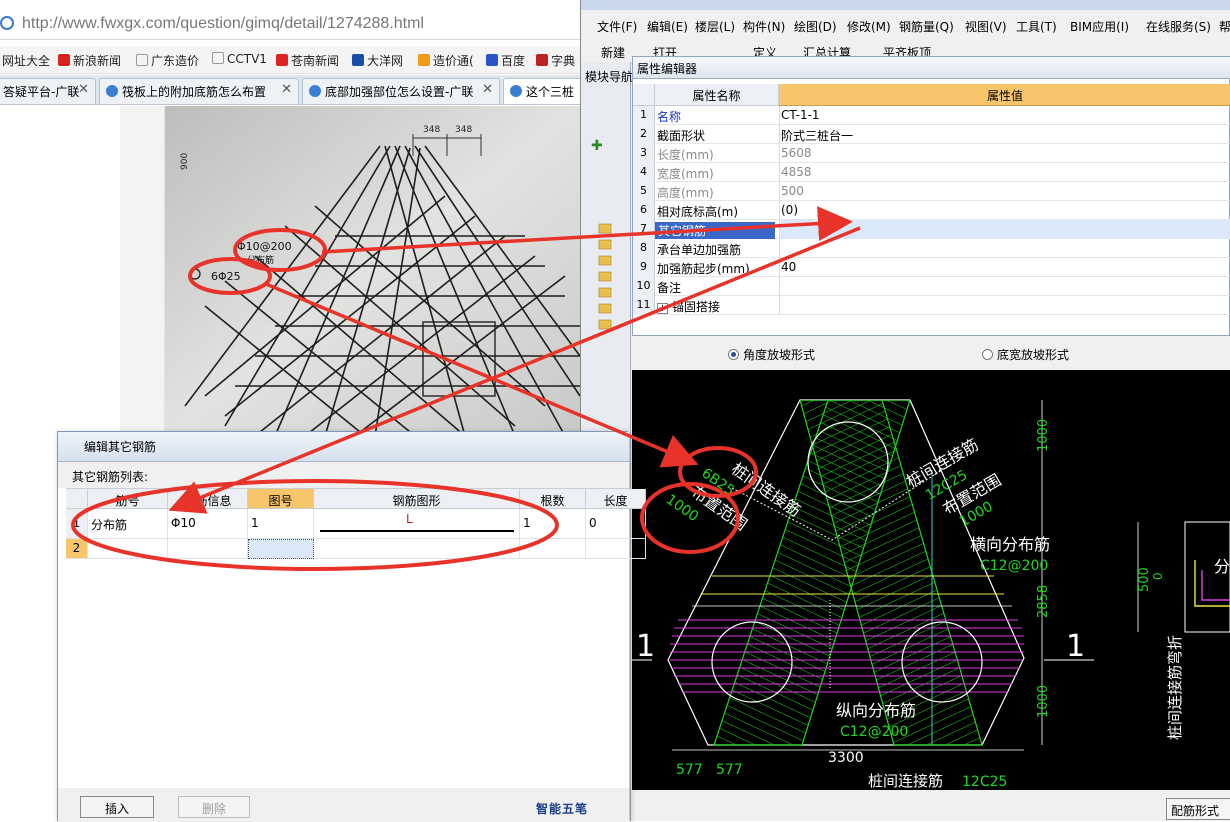 This screenshot has height=822, width=1230. Describe the element at coordinates (1099, 26) in the screenshot. I see `menu-bim: BIM应用(I)` at that location.